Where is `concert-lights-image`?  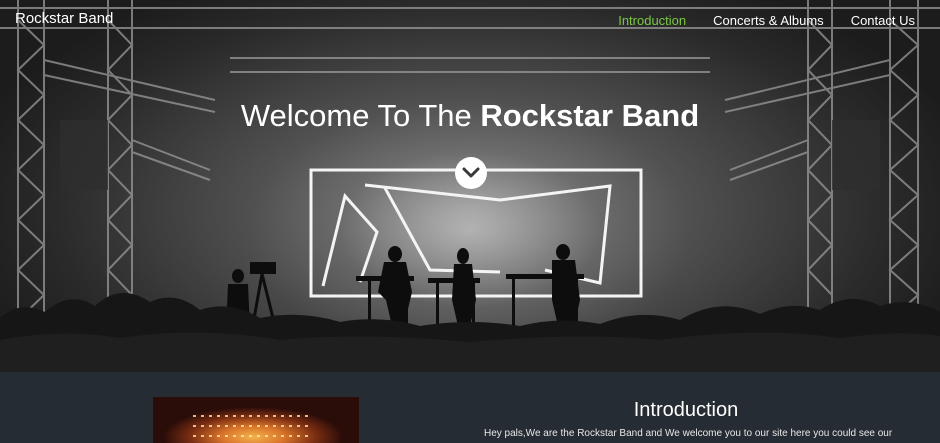
concert-lights-image is located at coordinates (256, 420).